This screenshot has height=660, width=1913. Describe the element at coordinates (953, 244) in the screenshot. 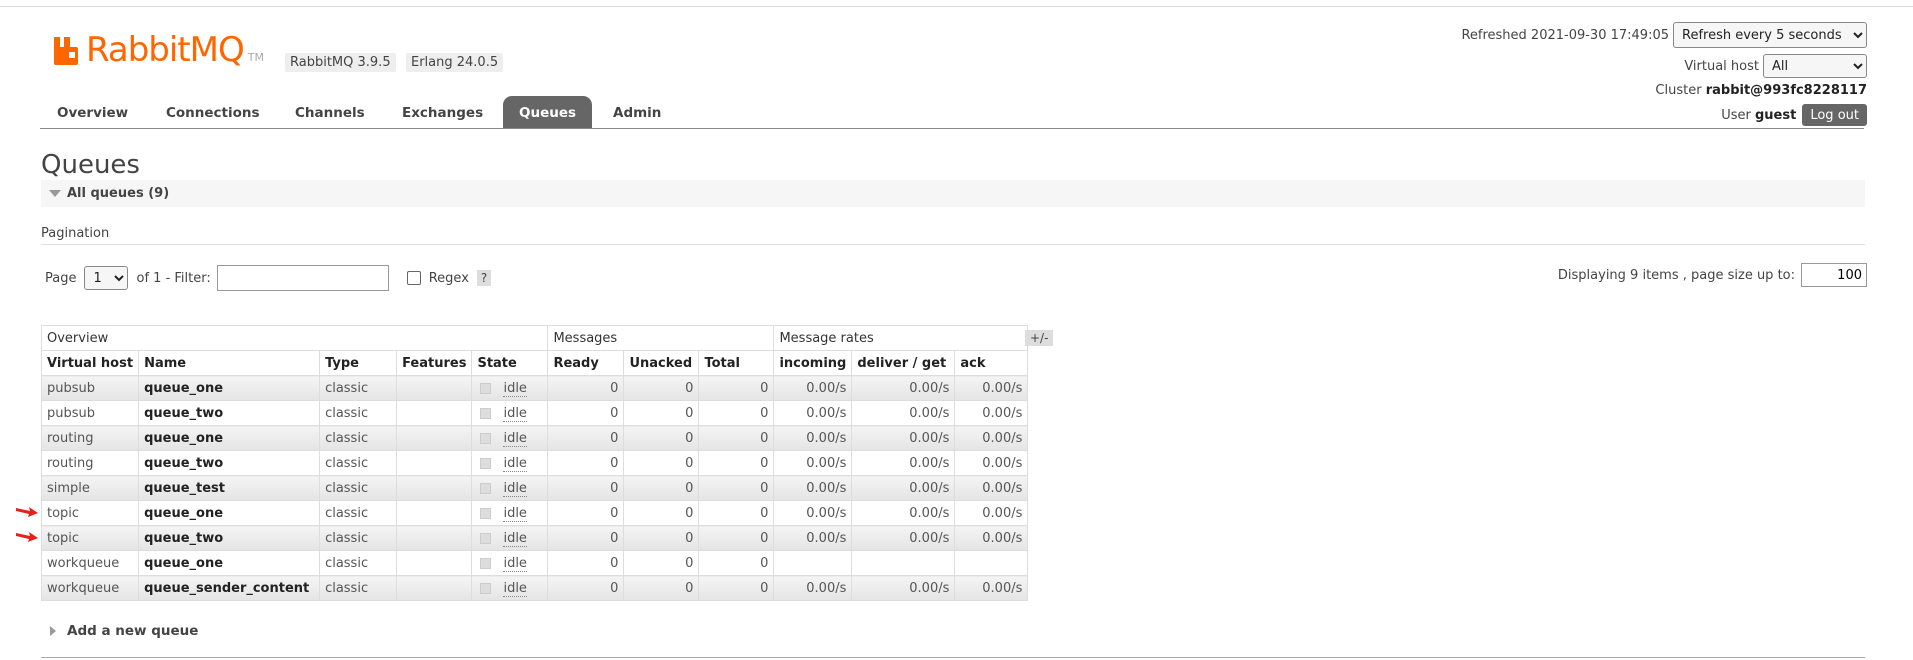

I see `pagination-divider` at that location.